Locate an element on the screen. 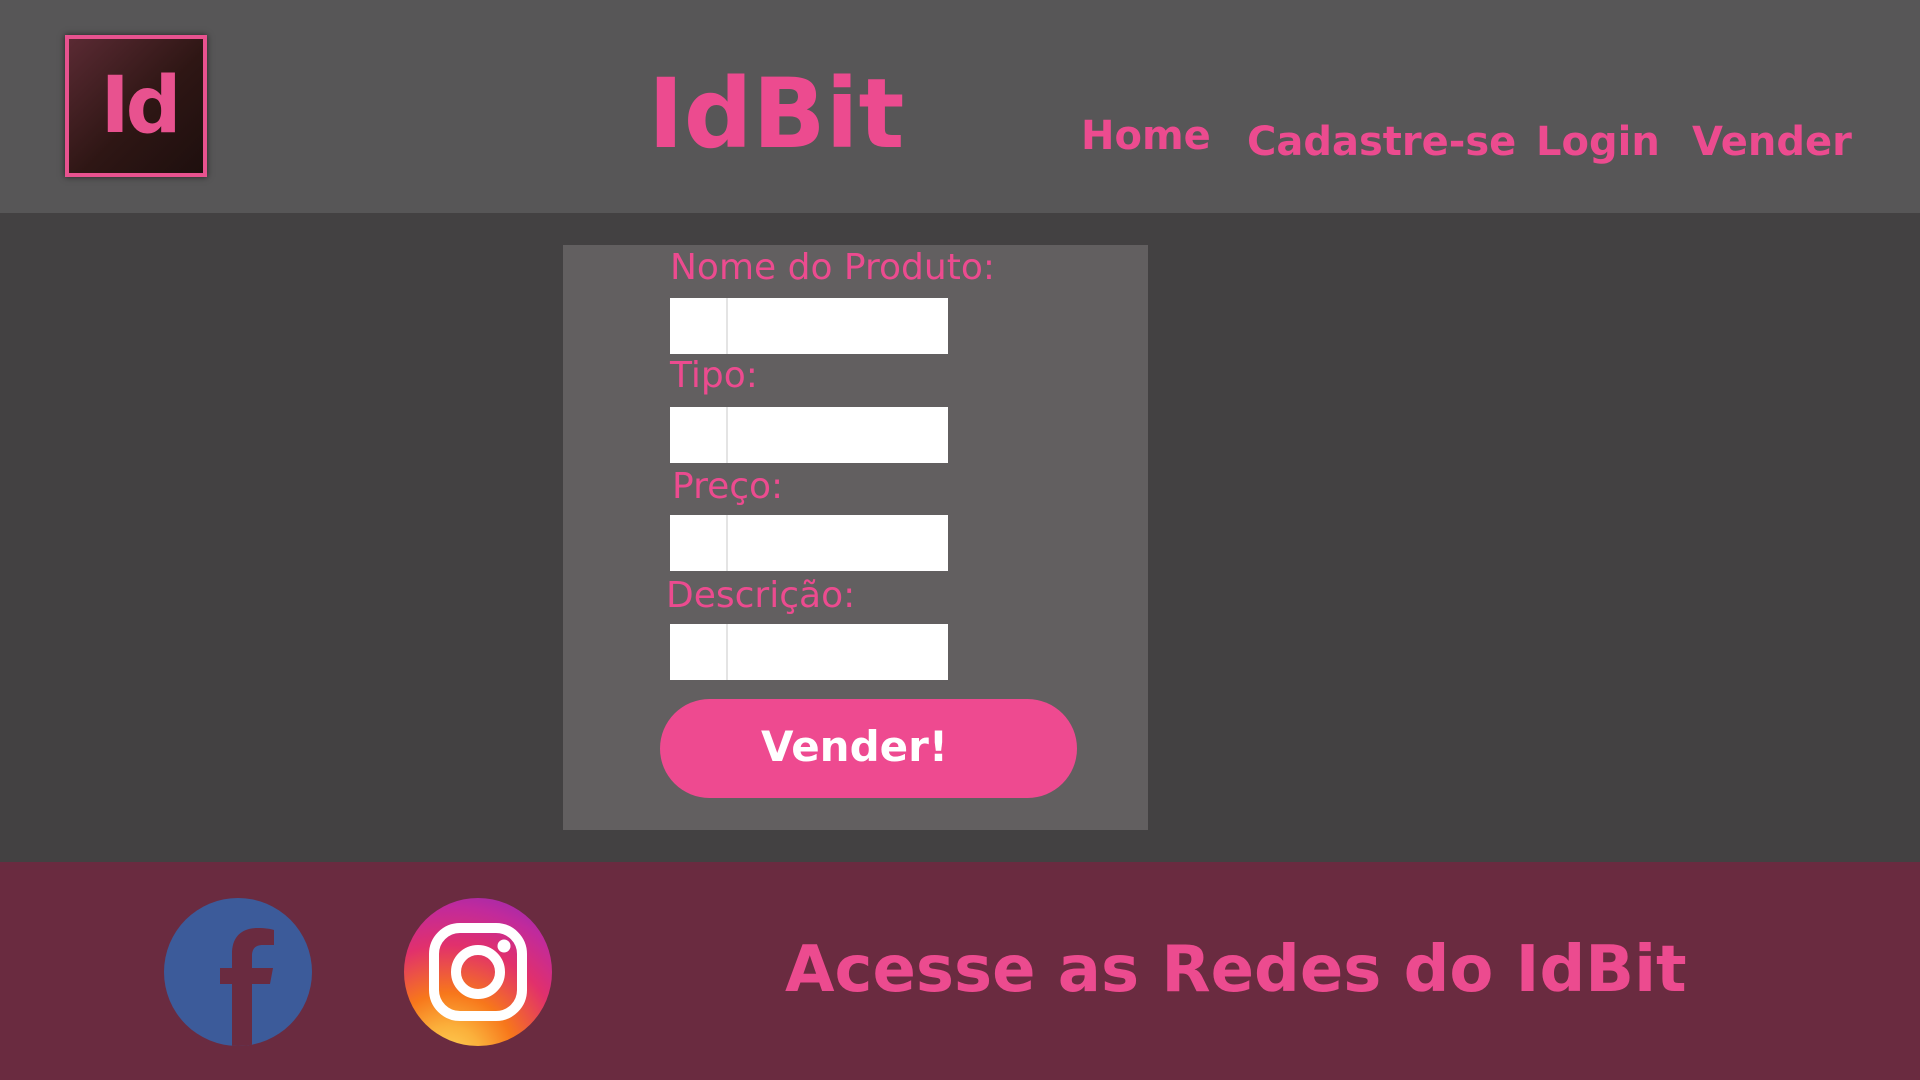  brand-title: IdBit is located at coordinates (776, 114).